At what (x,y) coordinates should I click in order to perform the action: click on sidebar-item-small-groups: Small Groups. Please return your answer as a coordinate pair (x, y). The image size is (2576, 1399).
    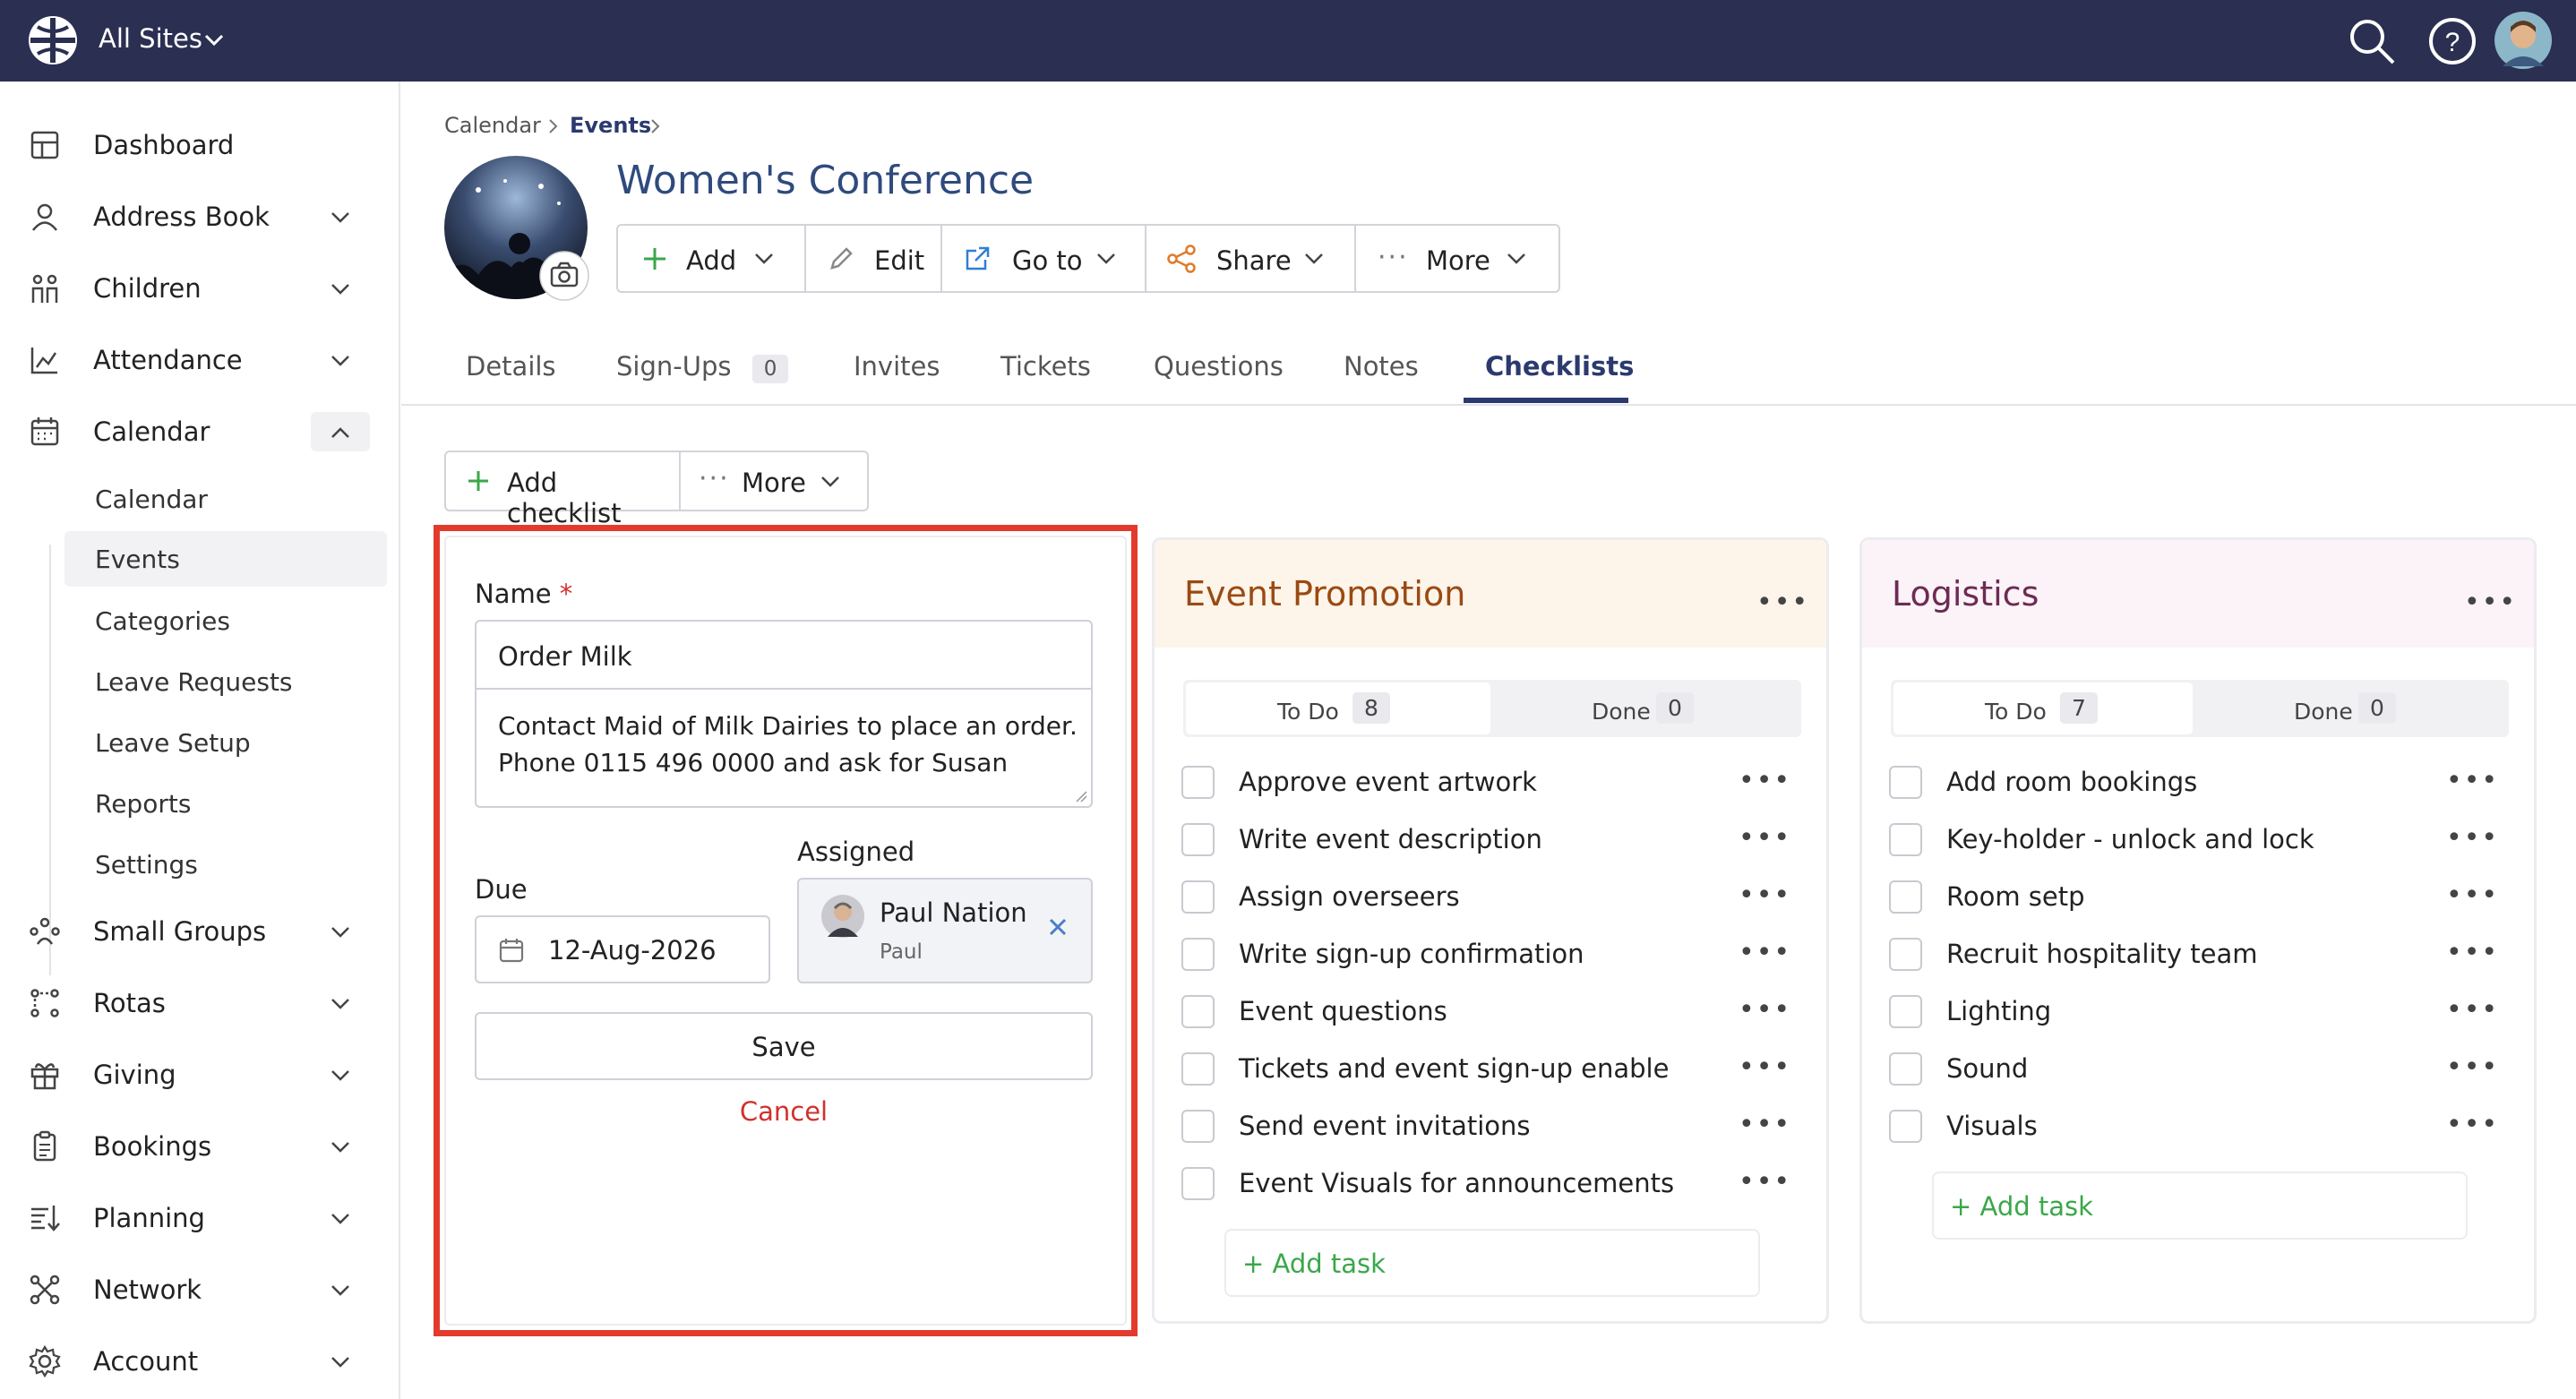
    Looking at the image, I should click on (200, 931).